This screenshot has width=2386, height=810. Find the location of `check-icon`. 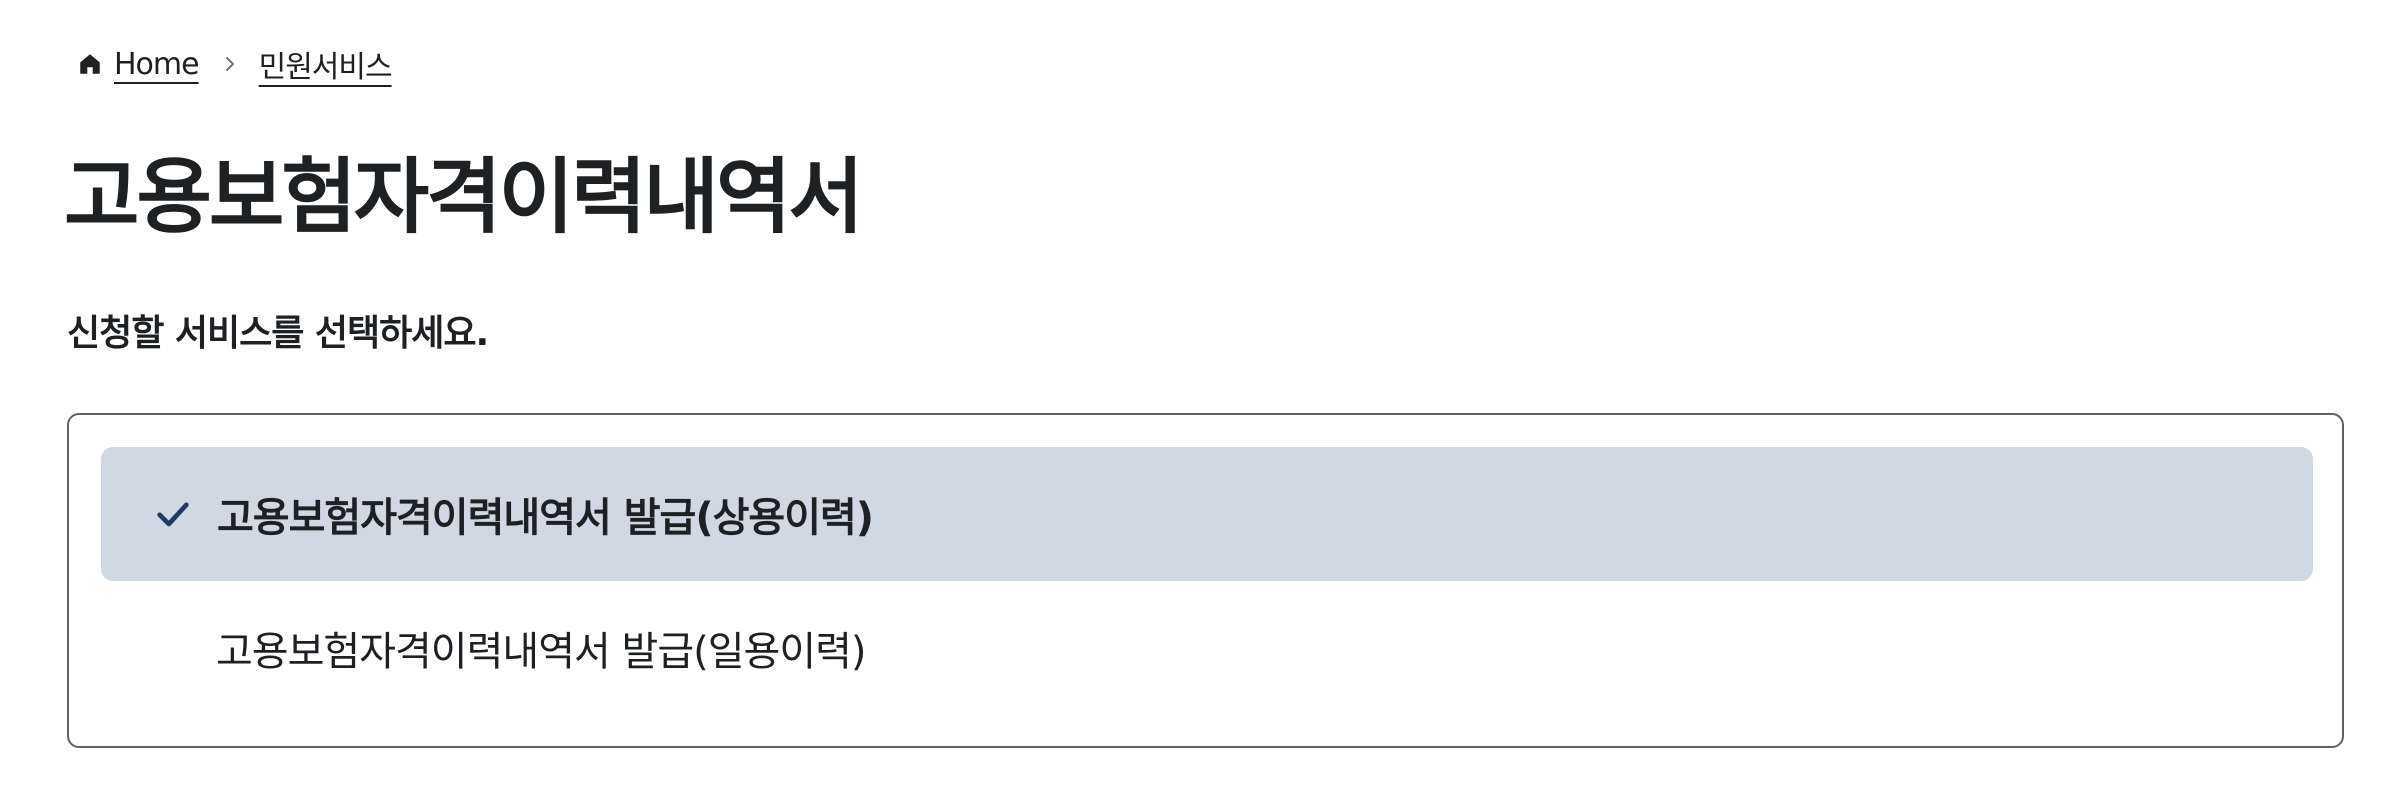

check-icon is located at coordinates (173, 514).